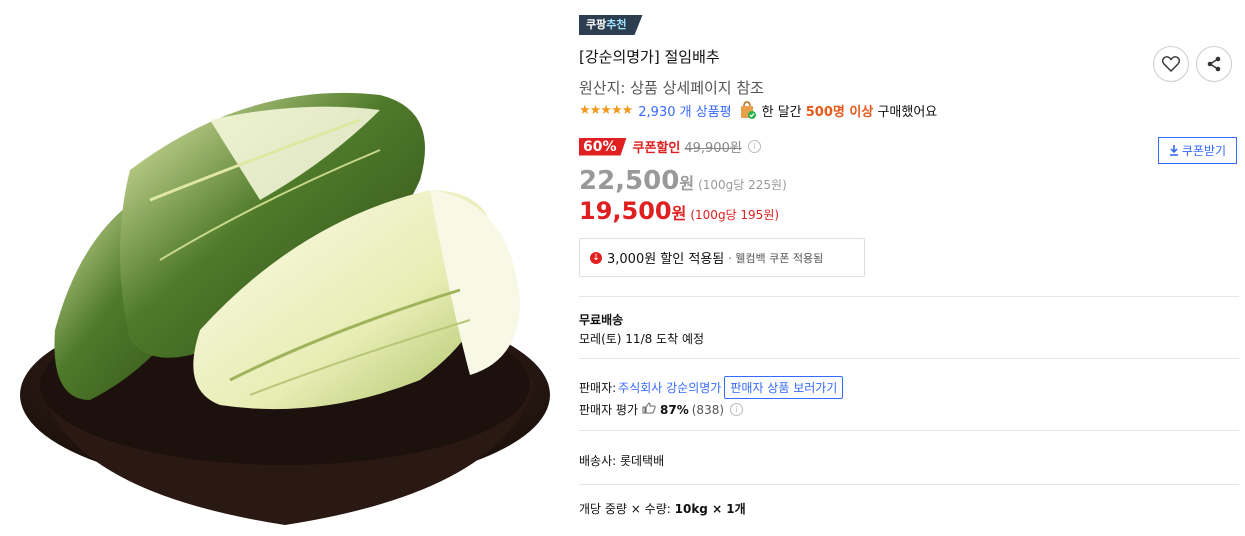 The width and height of the screenshot is (1245, 536). Describe the element at coordinates (649, 409) in the screenshot. I see `thumbs-up-icon` at that location.